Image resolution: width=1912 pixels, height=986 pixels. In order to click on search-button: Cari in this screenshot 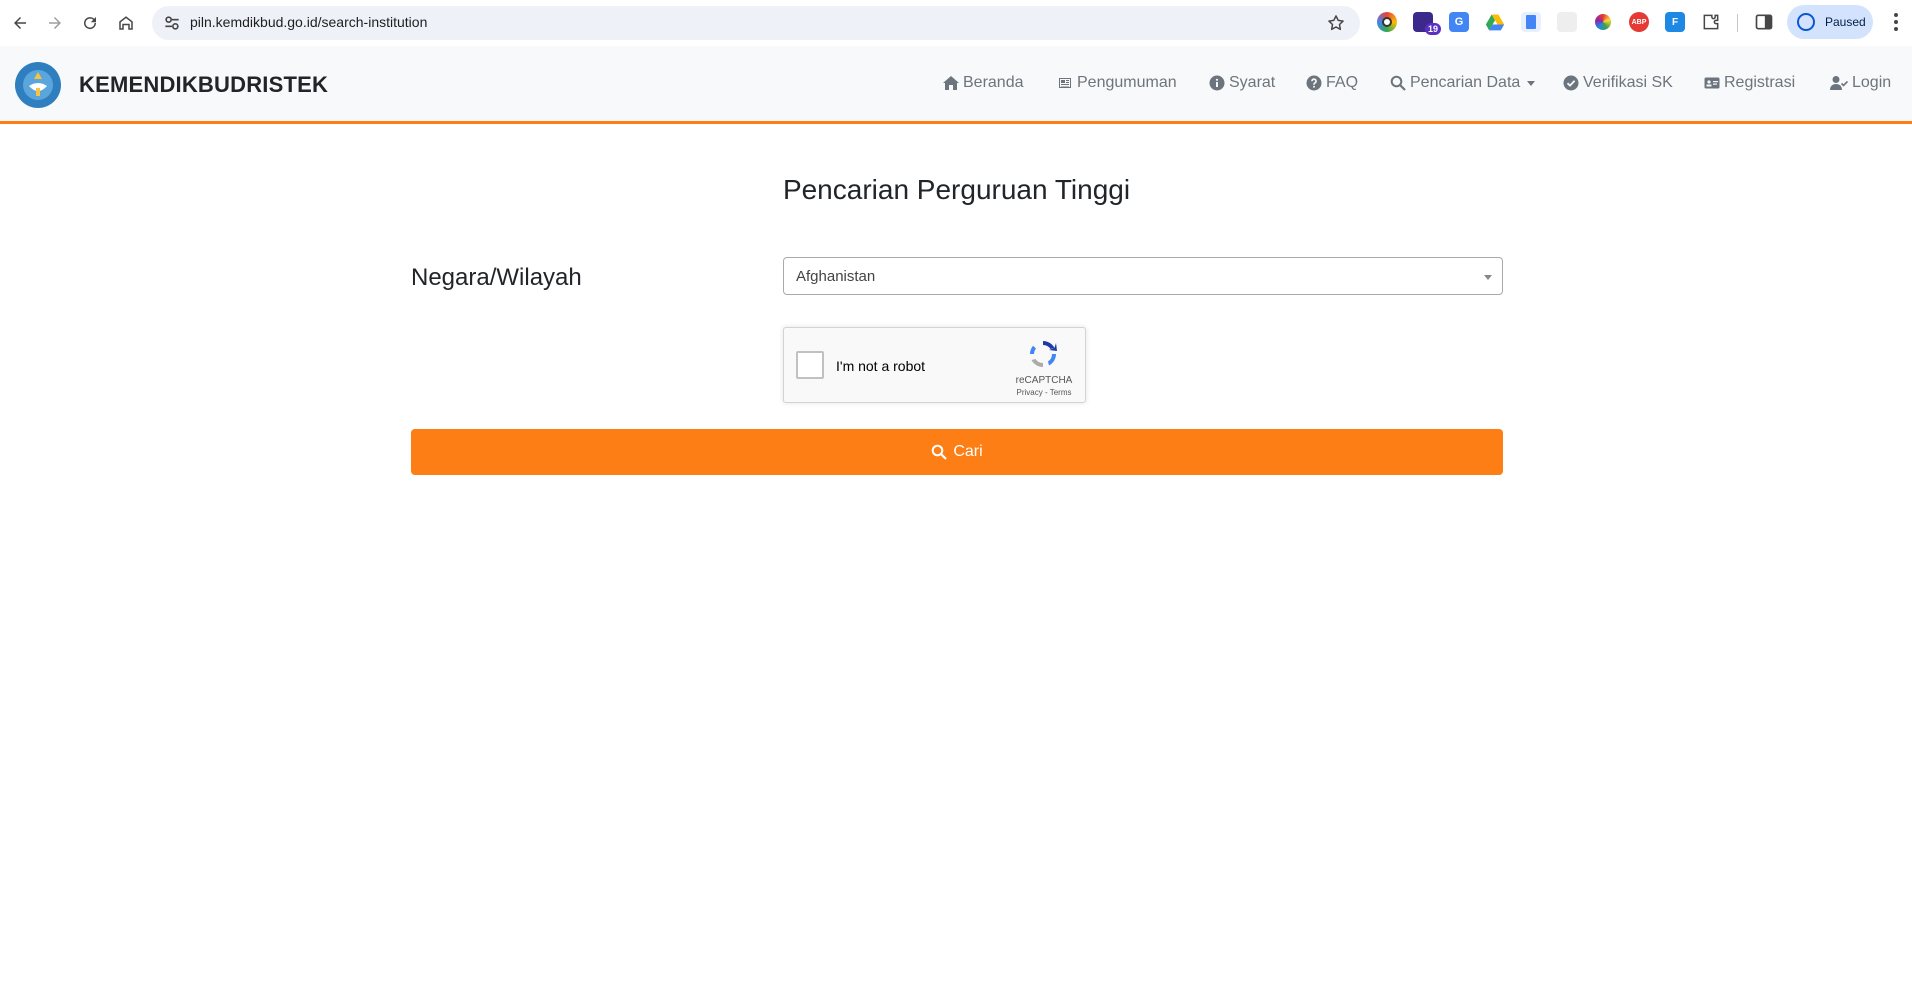, I will do `click(957, 452)`.